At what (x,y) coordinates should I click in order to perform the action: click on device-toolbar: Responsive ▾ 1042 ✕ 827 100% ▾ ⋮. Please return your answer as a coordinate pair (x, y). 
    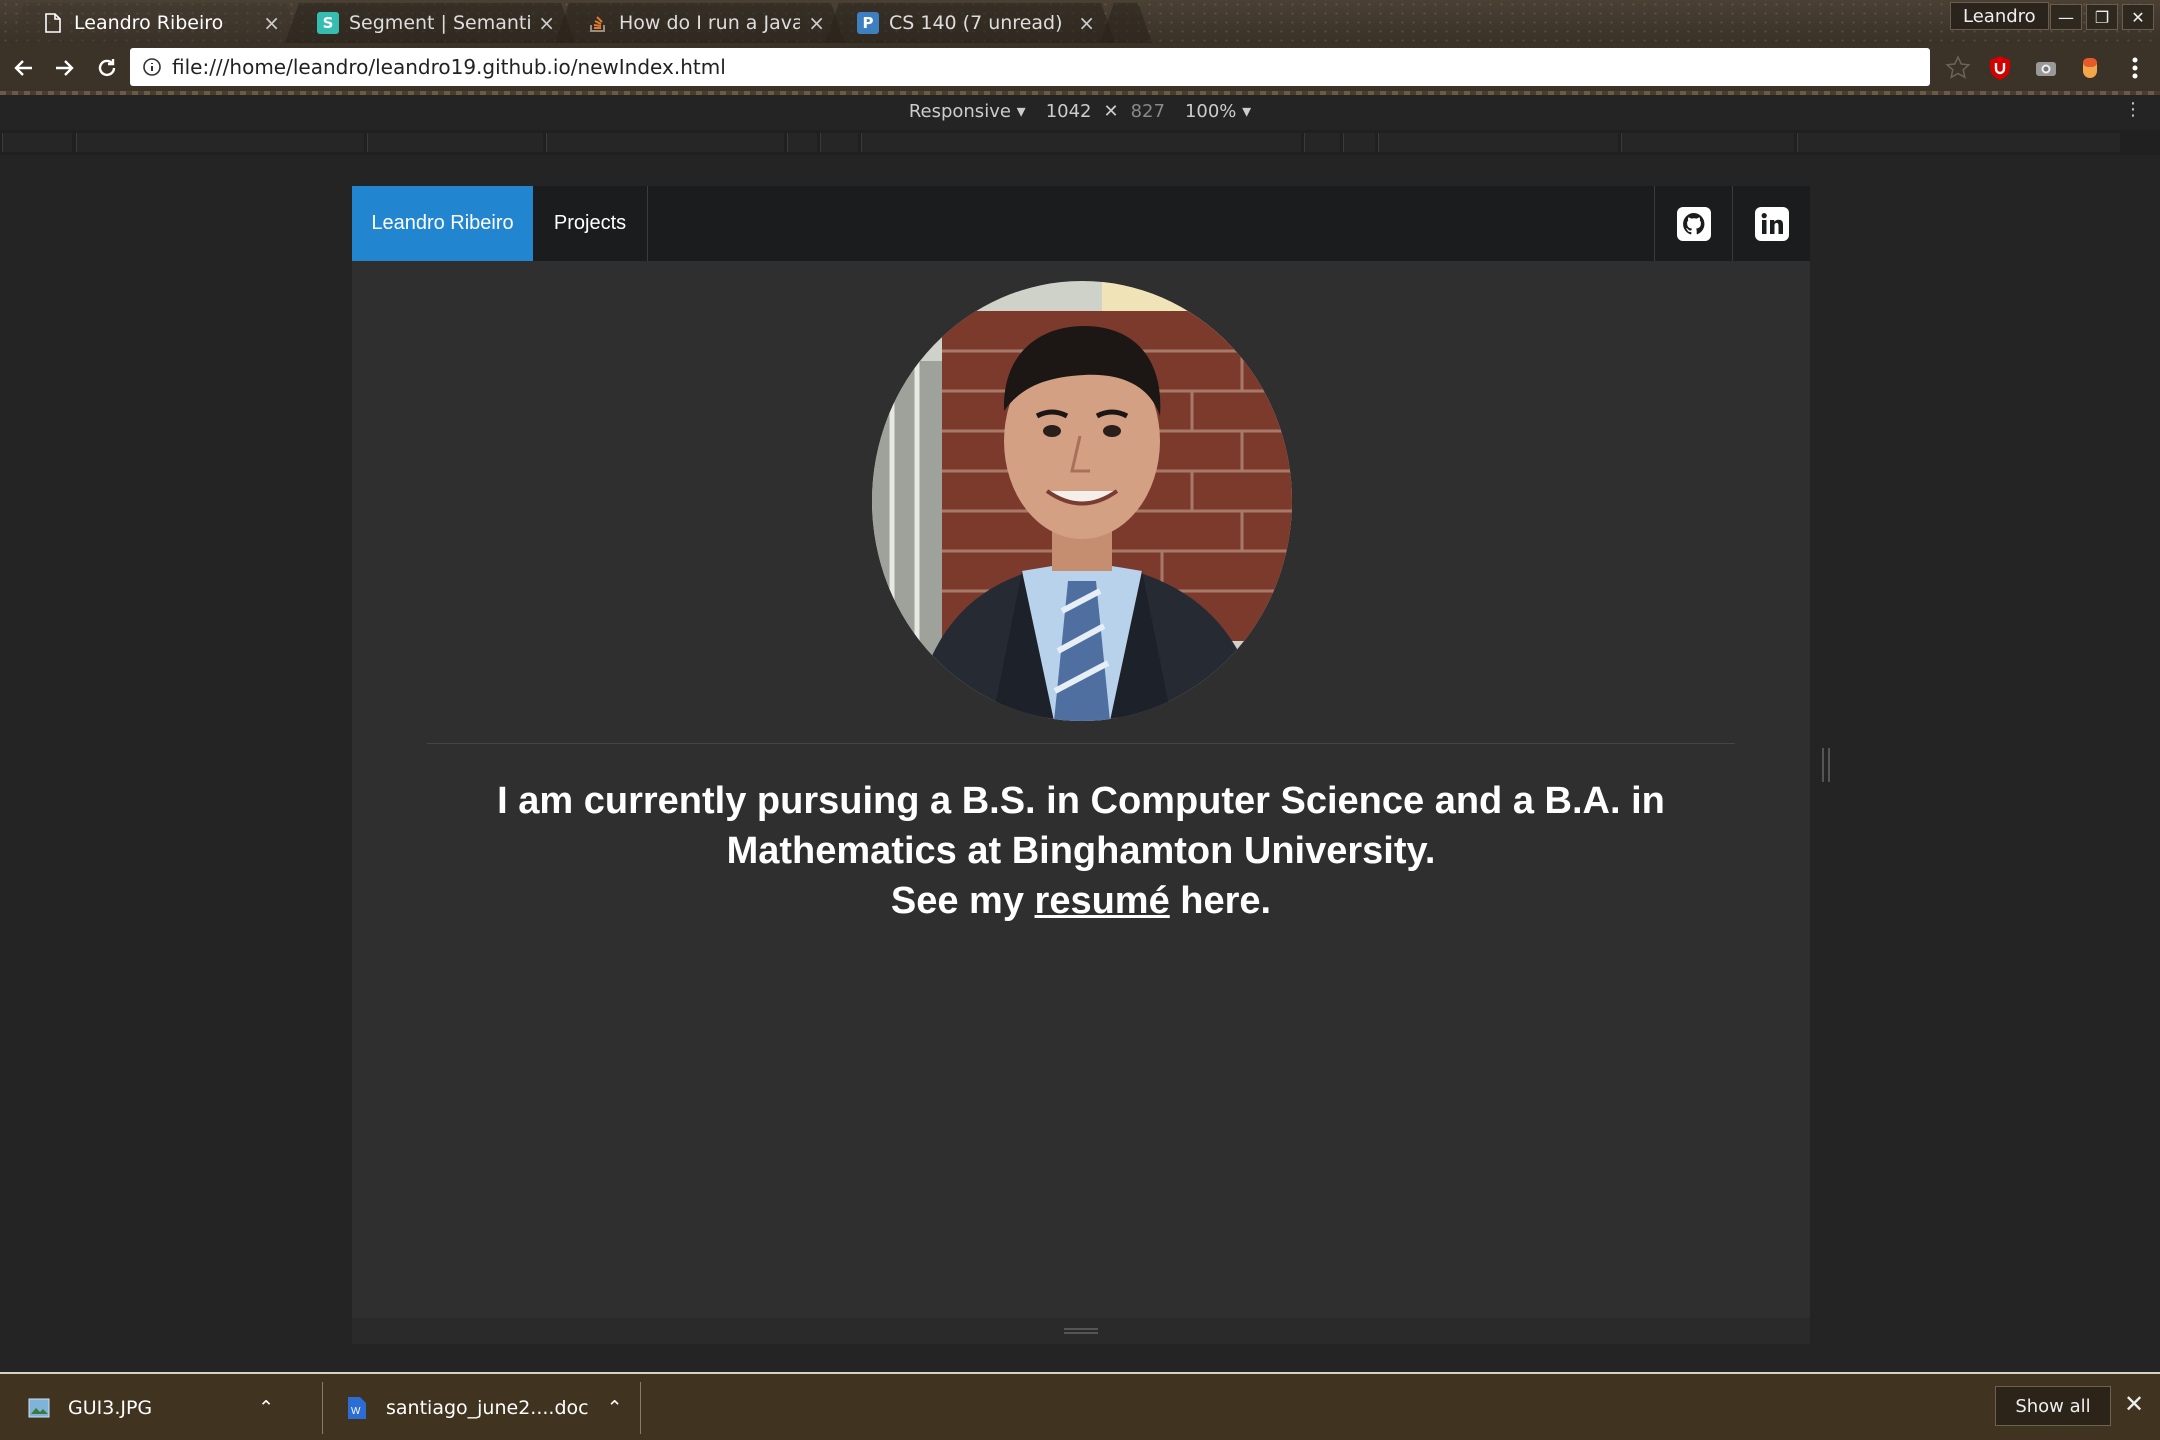
    Looking at the image, I should click on (1080, 111).